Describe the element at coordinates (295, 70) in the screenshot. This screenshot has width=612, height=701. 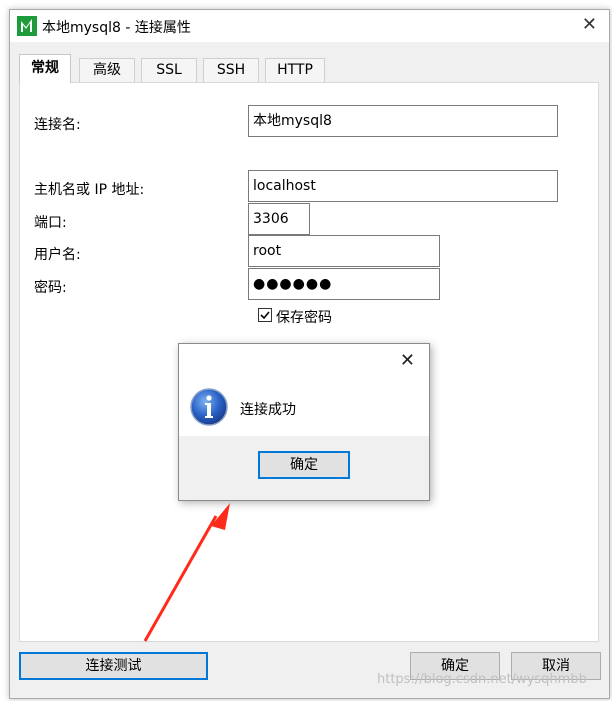
I see `tab-http: HTTP` at that location.